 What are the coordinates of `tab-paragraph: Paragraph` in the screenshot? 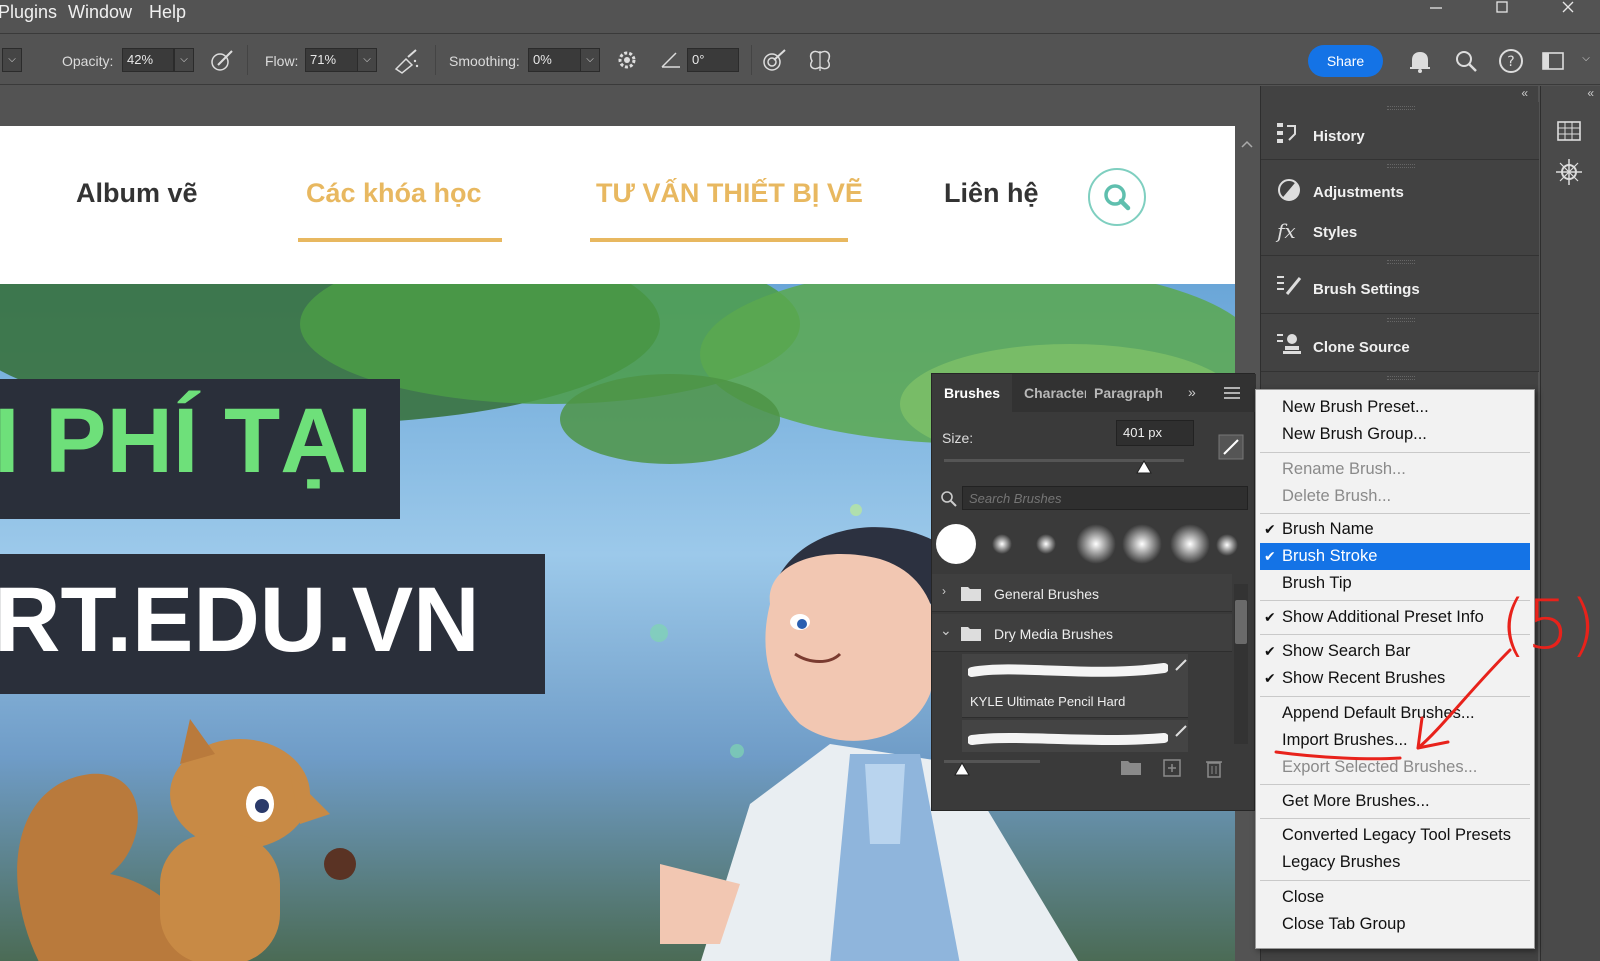 It's located at (1122, 393).